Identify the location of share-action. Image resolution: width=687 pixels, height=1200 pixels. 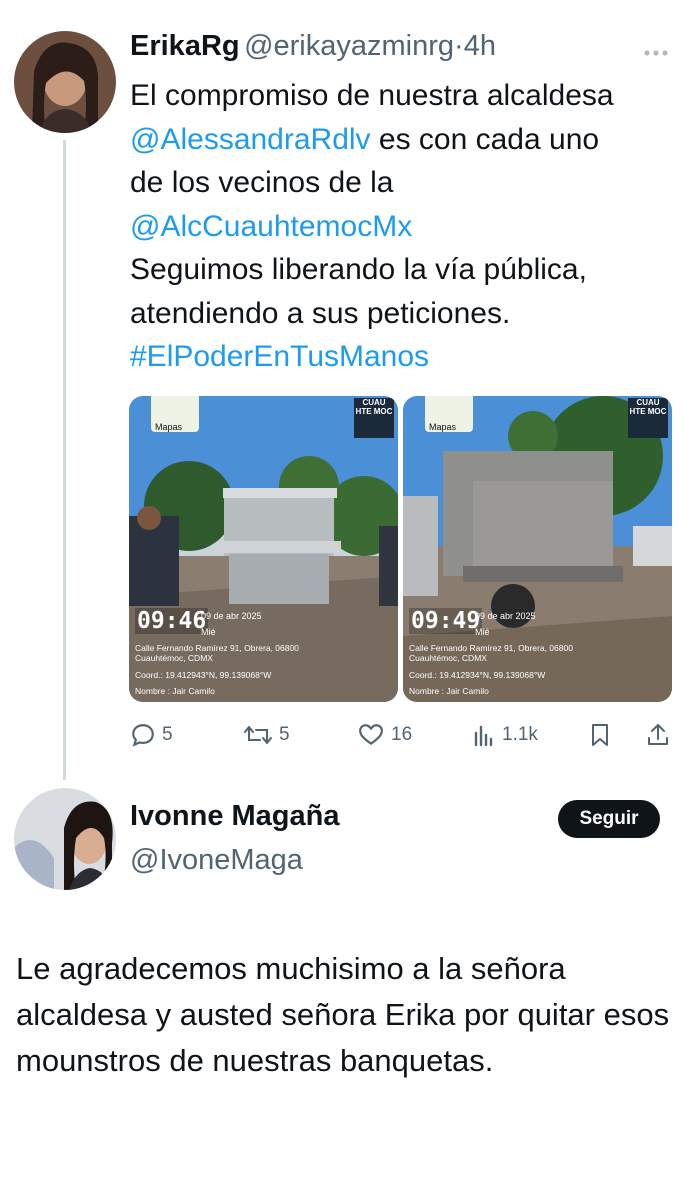
(658, 735).